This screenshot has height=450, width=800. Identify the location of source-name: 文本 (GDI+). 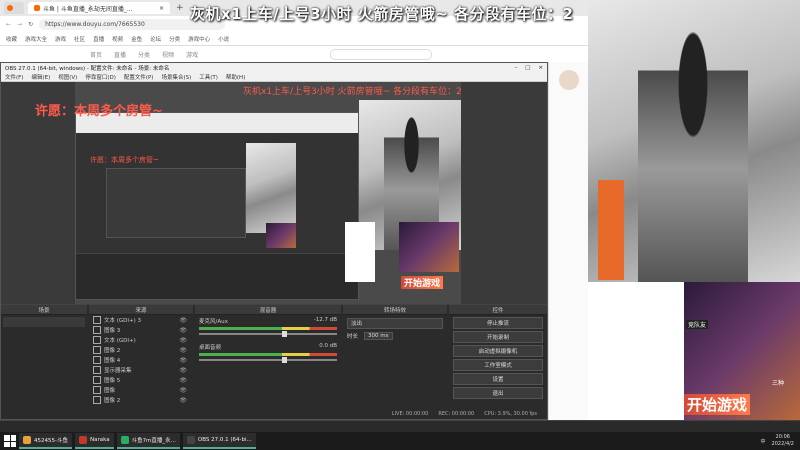
(120, 341).